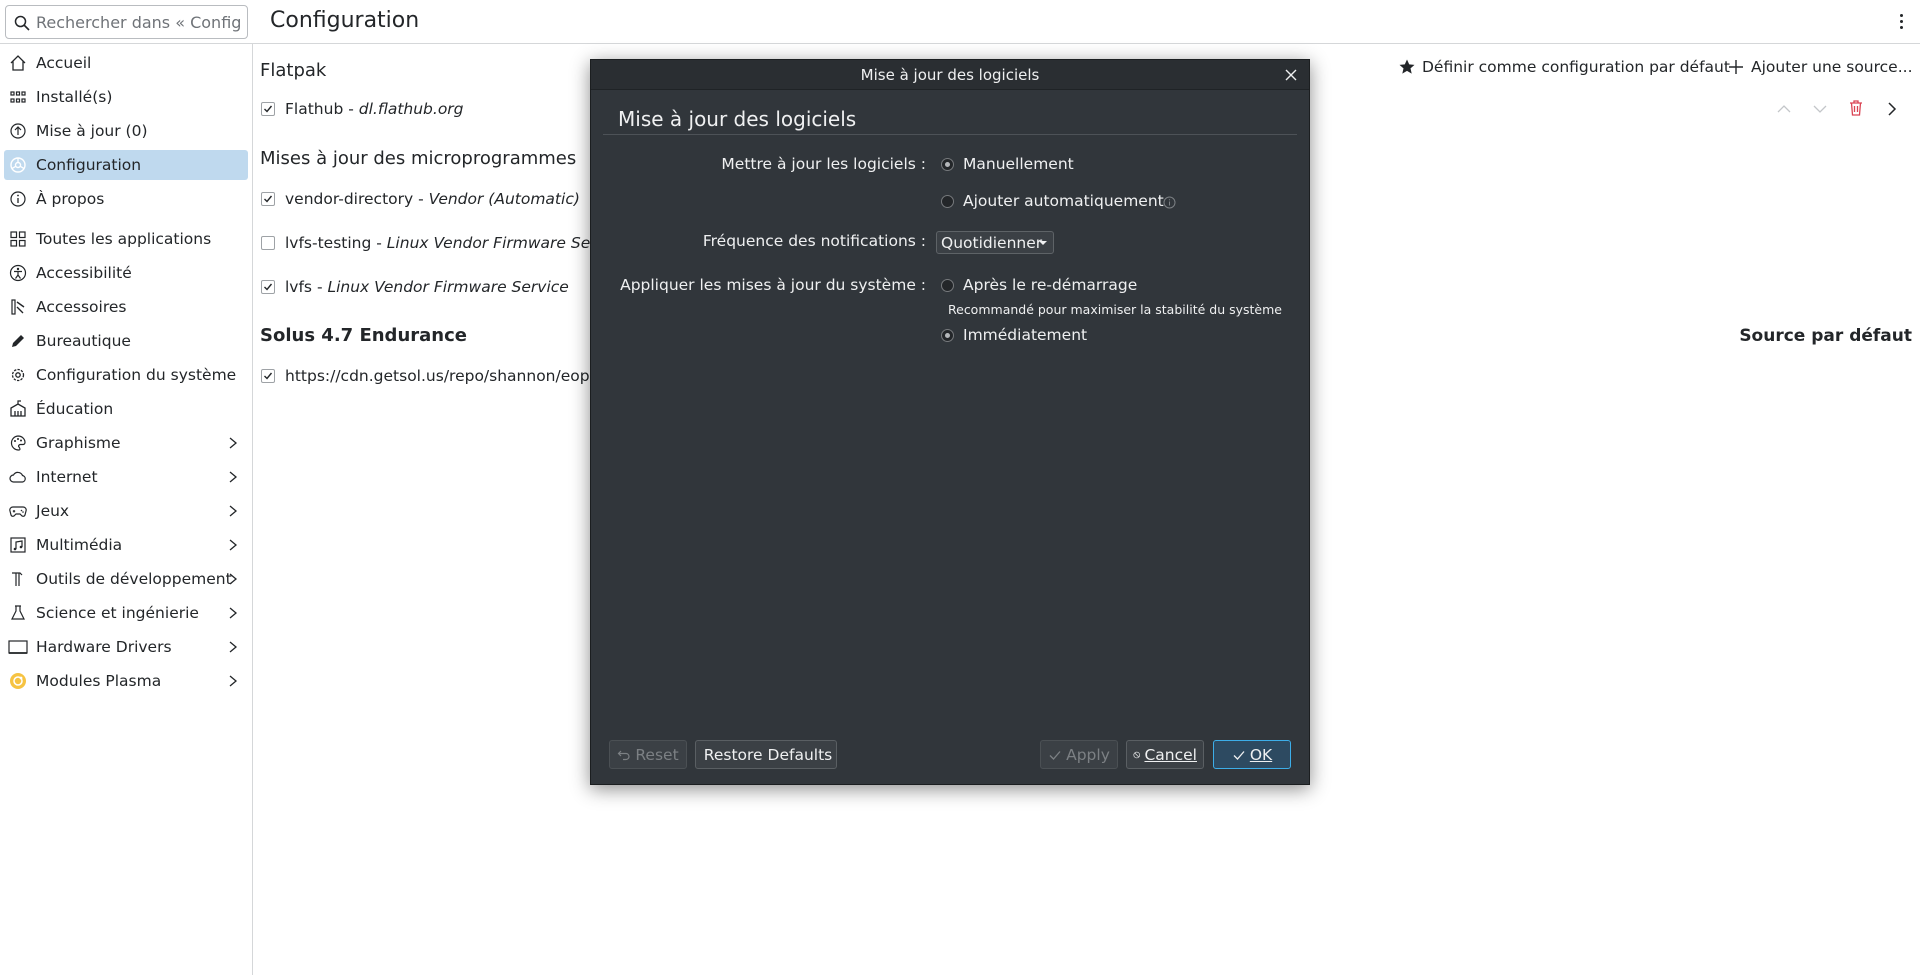 This screenshot has height=975, width=1920. I want to click on restore-defaults-button: Restore Defaults, so click(766, 754).